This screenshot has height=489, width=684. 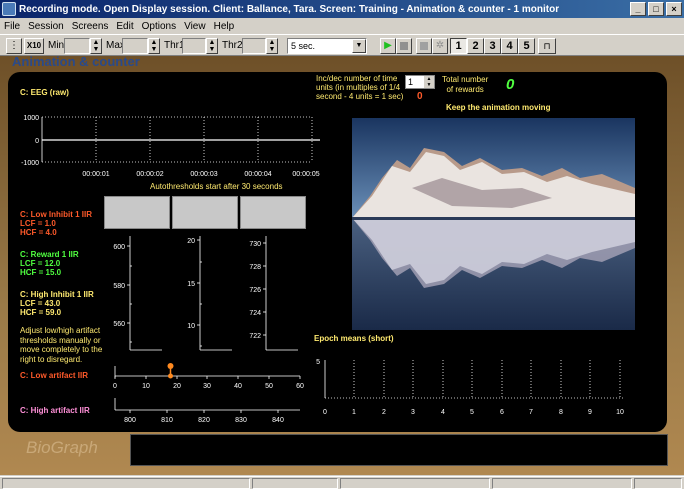 What do you see at coordinates (318, 362) in the screenshot?
I see `epoch-ytick: 5` at bounding box center [318, 362].